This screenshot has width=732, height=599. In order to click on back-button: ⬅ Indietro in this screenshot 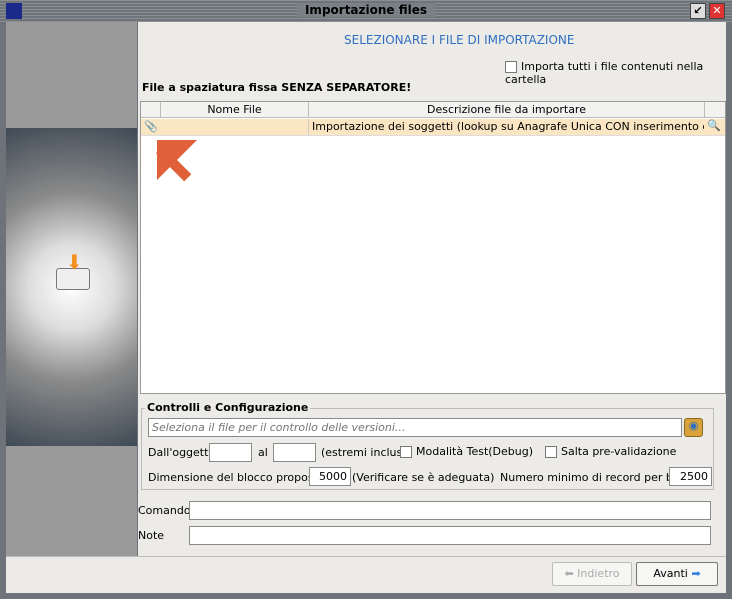, I will do `click(592, 574)`.